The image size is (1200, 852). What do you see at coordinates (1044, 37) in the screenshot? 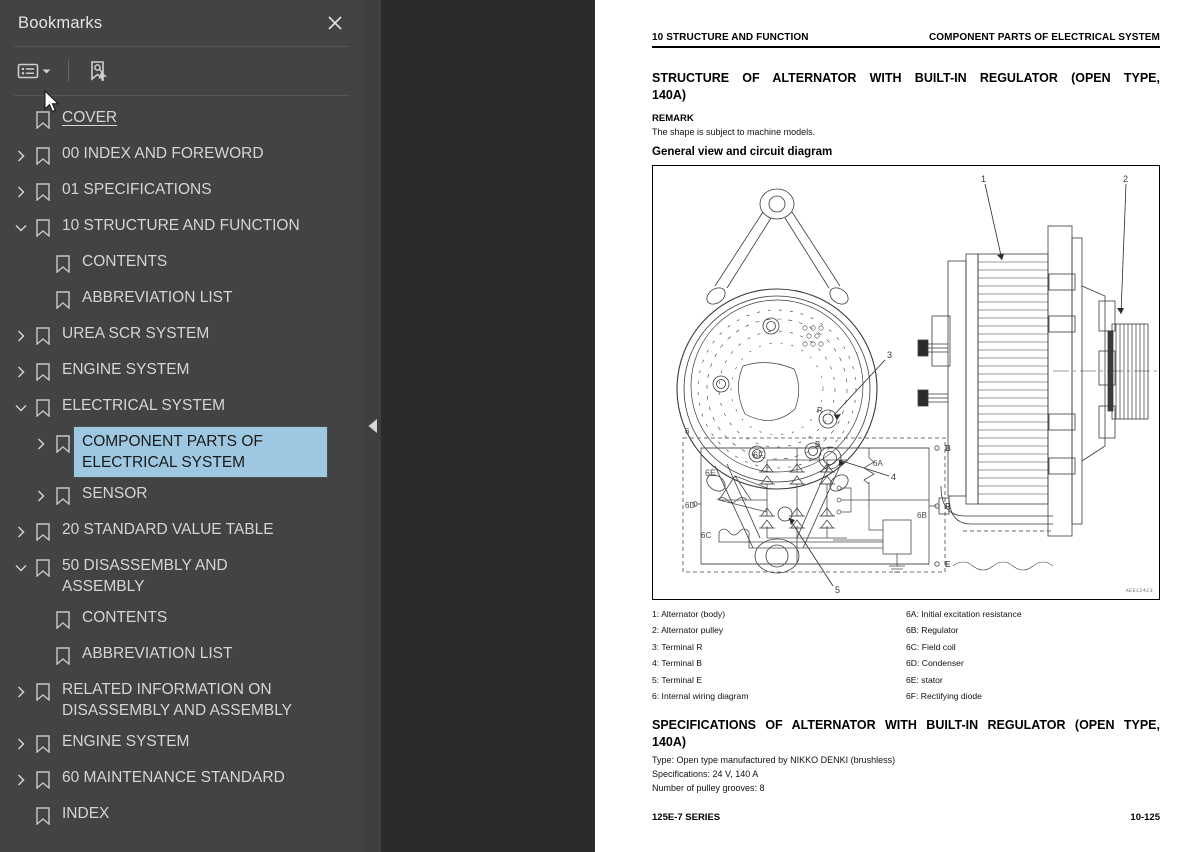
I see `running-head-right: COMPONENT PARTS OF ELECTRICAL SYSTEM` at bounding box center [1044, 37].